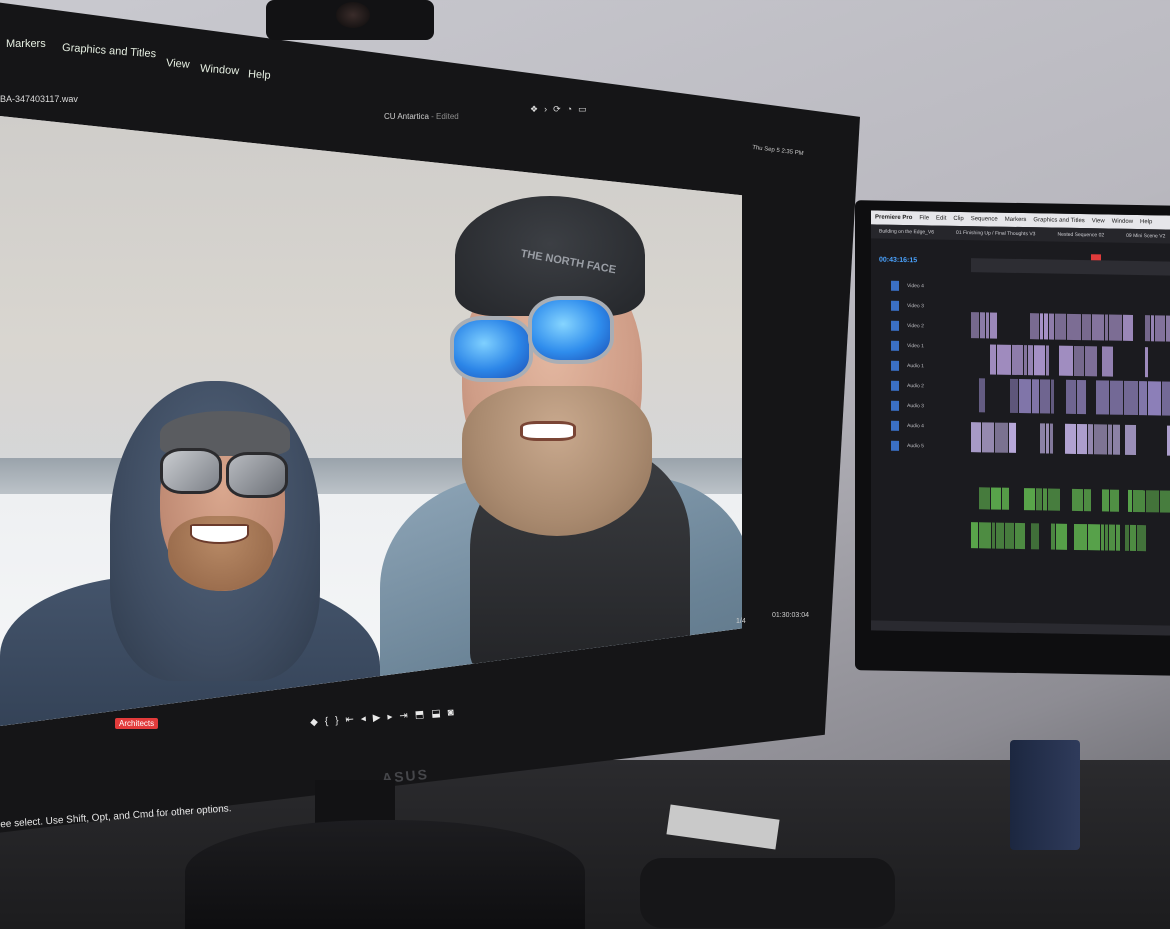 Image resolution: width=1170 pixels, height=929 pixels. I want to click on menu-view: View, so click(178, 64).